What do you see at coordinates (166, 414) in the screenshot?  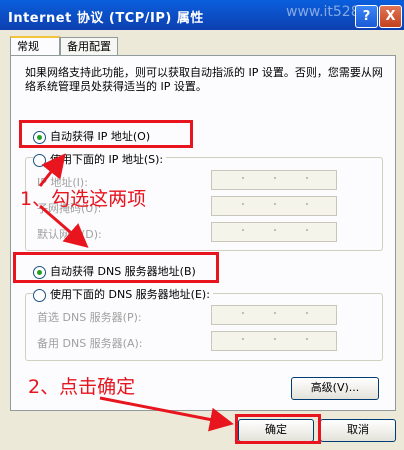 I see `arrow-to-ok` at bounding box center [166, 414].